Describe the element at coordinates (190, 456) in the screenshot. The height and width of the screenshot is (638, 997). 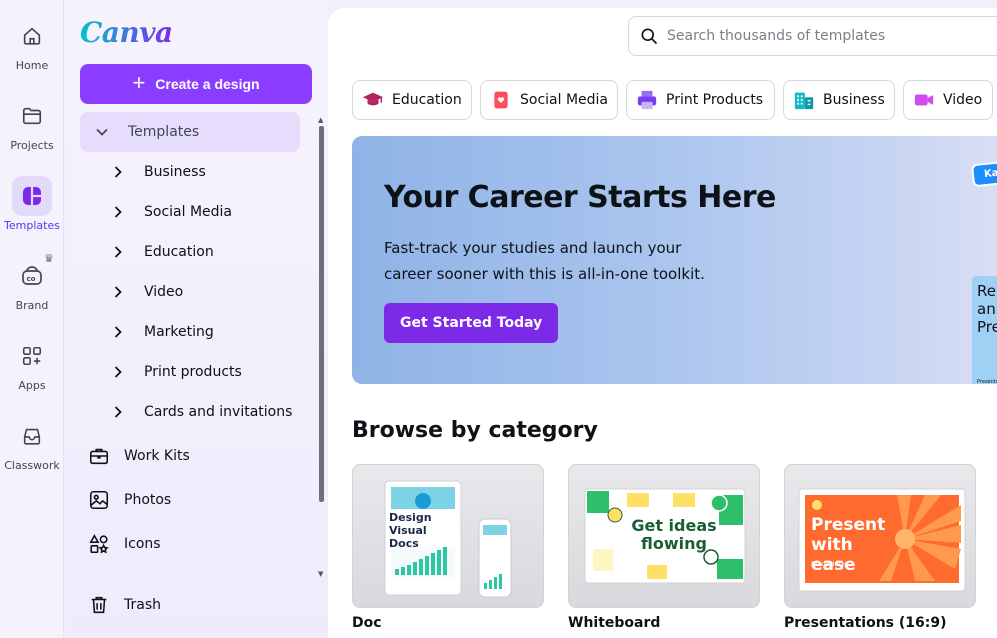
I see `sidebar-item-work-kits: Work Kits` at that location.